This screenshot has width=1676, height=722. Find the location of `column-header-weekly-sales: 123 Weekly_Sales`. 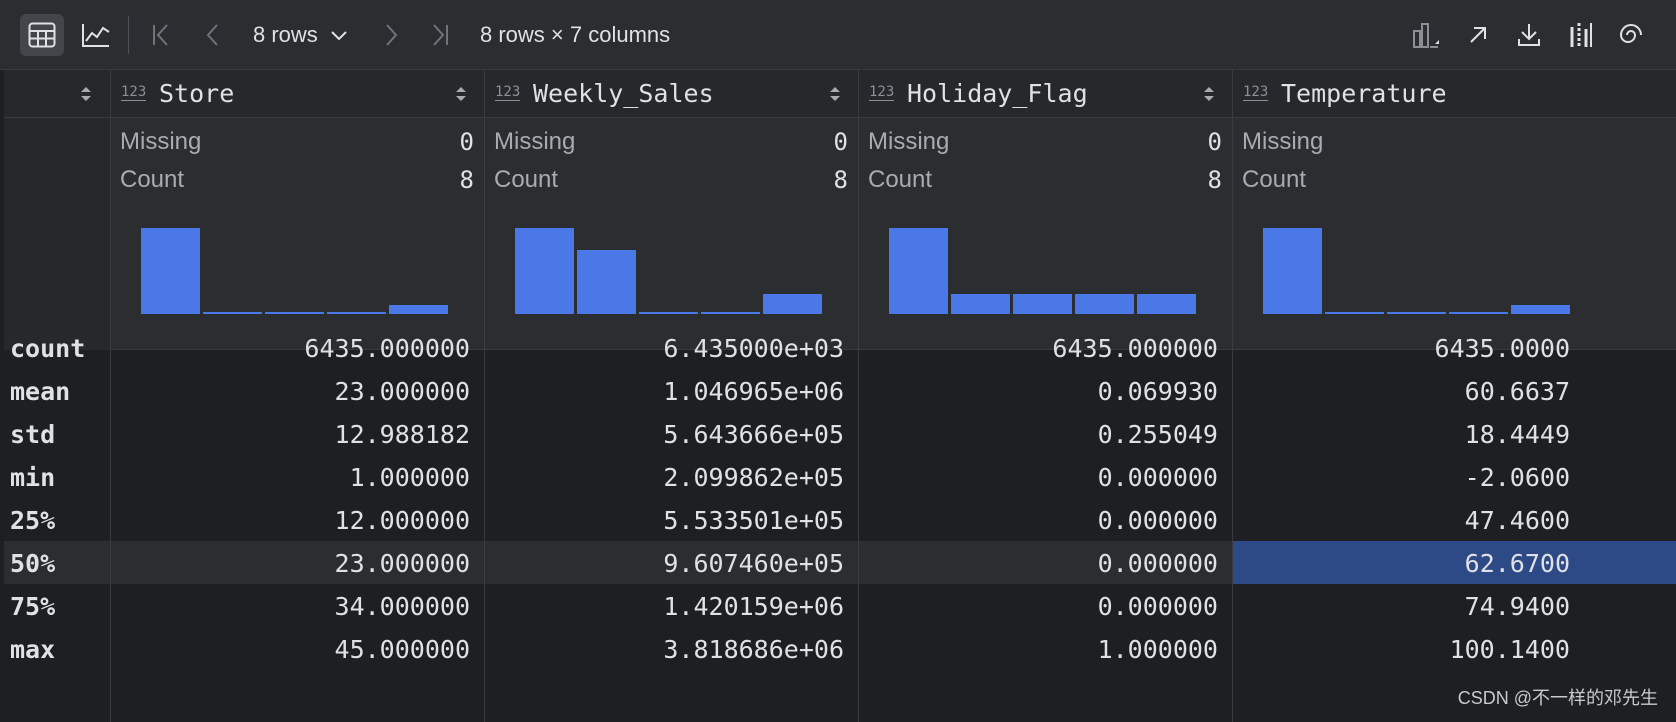

column-header-weekly-sales: 123 Weekly_Sales is located at coordinates (672, 94).